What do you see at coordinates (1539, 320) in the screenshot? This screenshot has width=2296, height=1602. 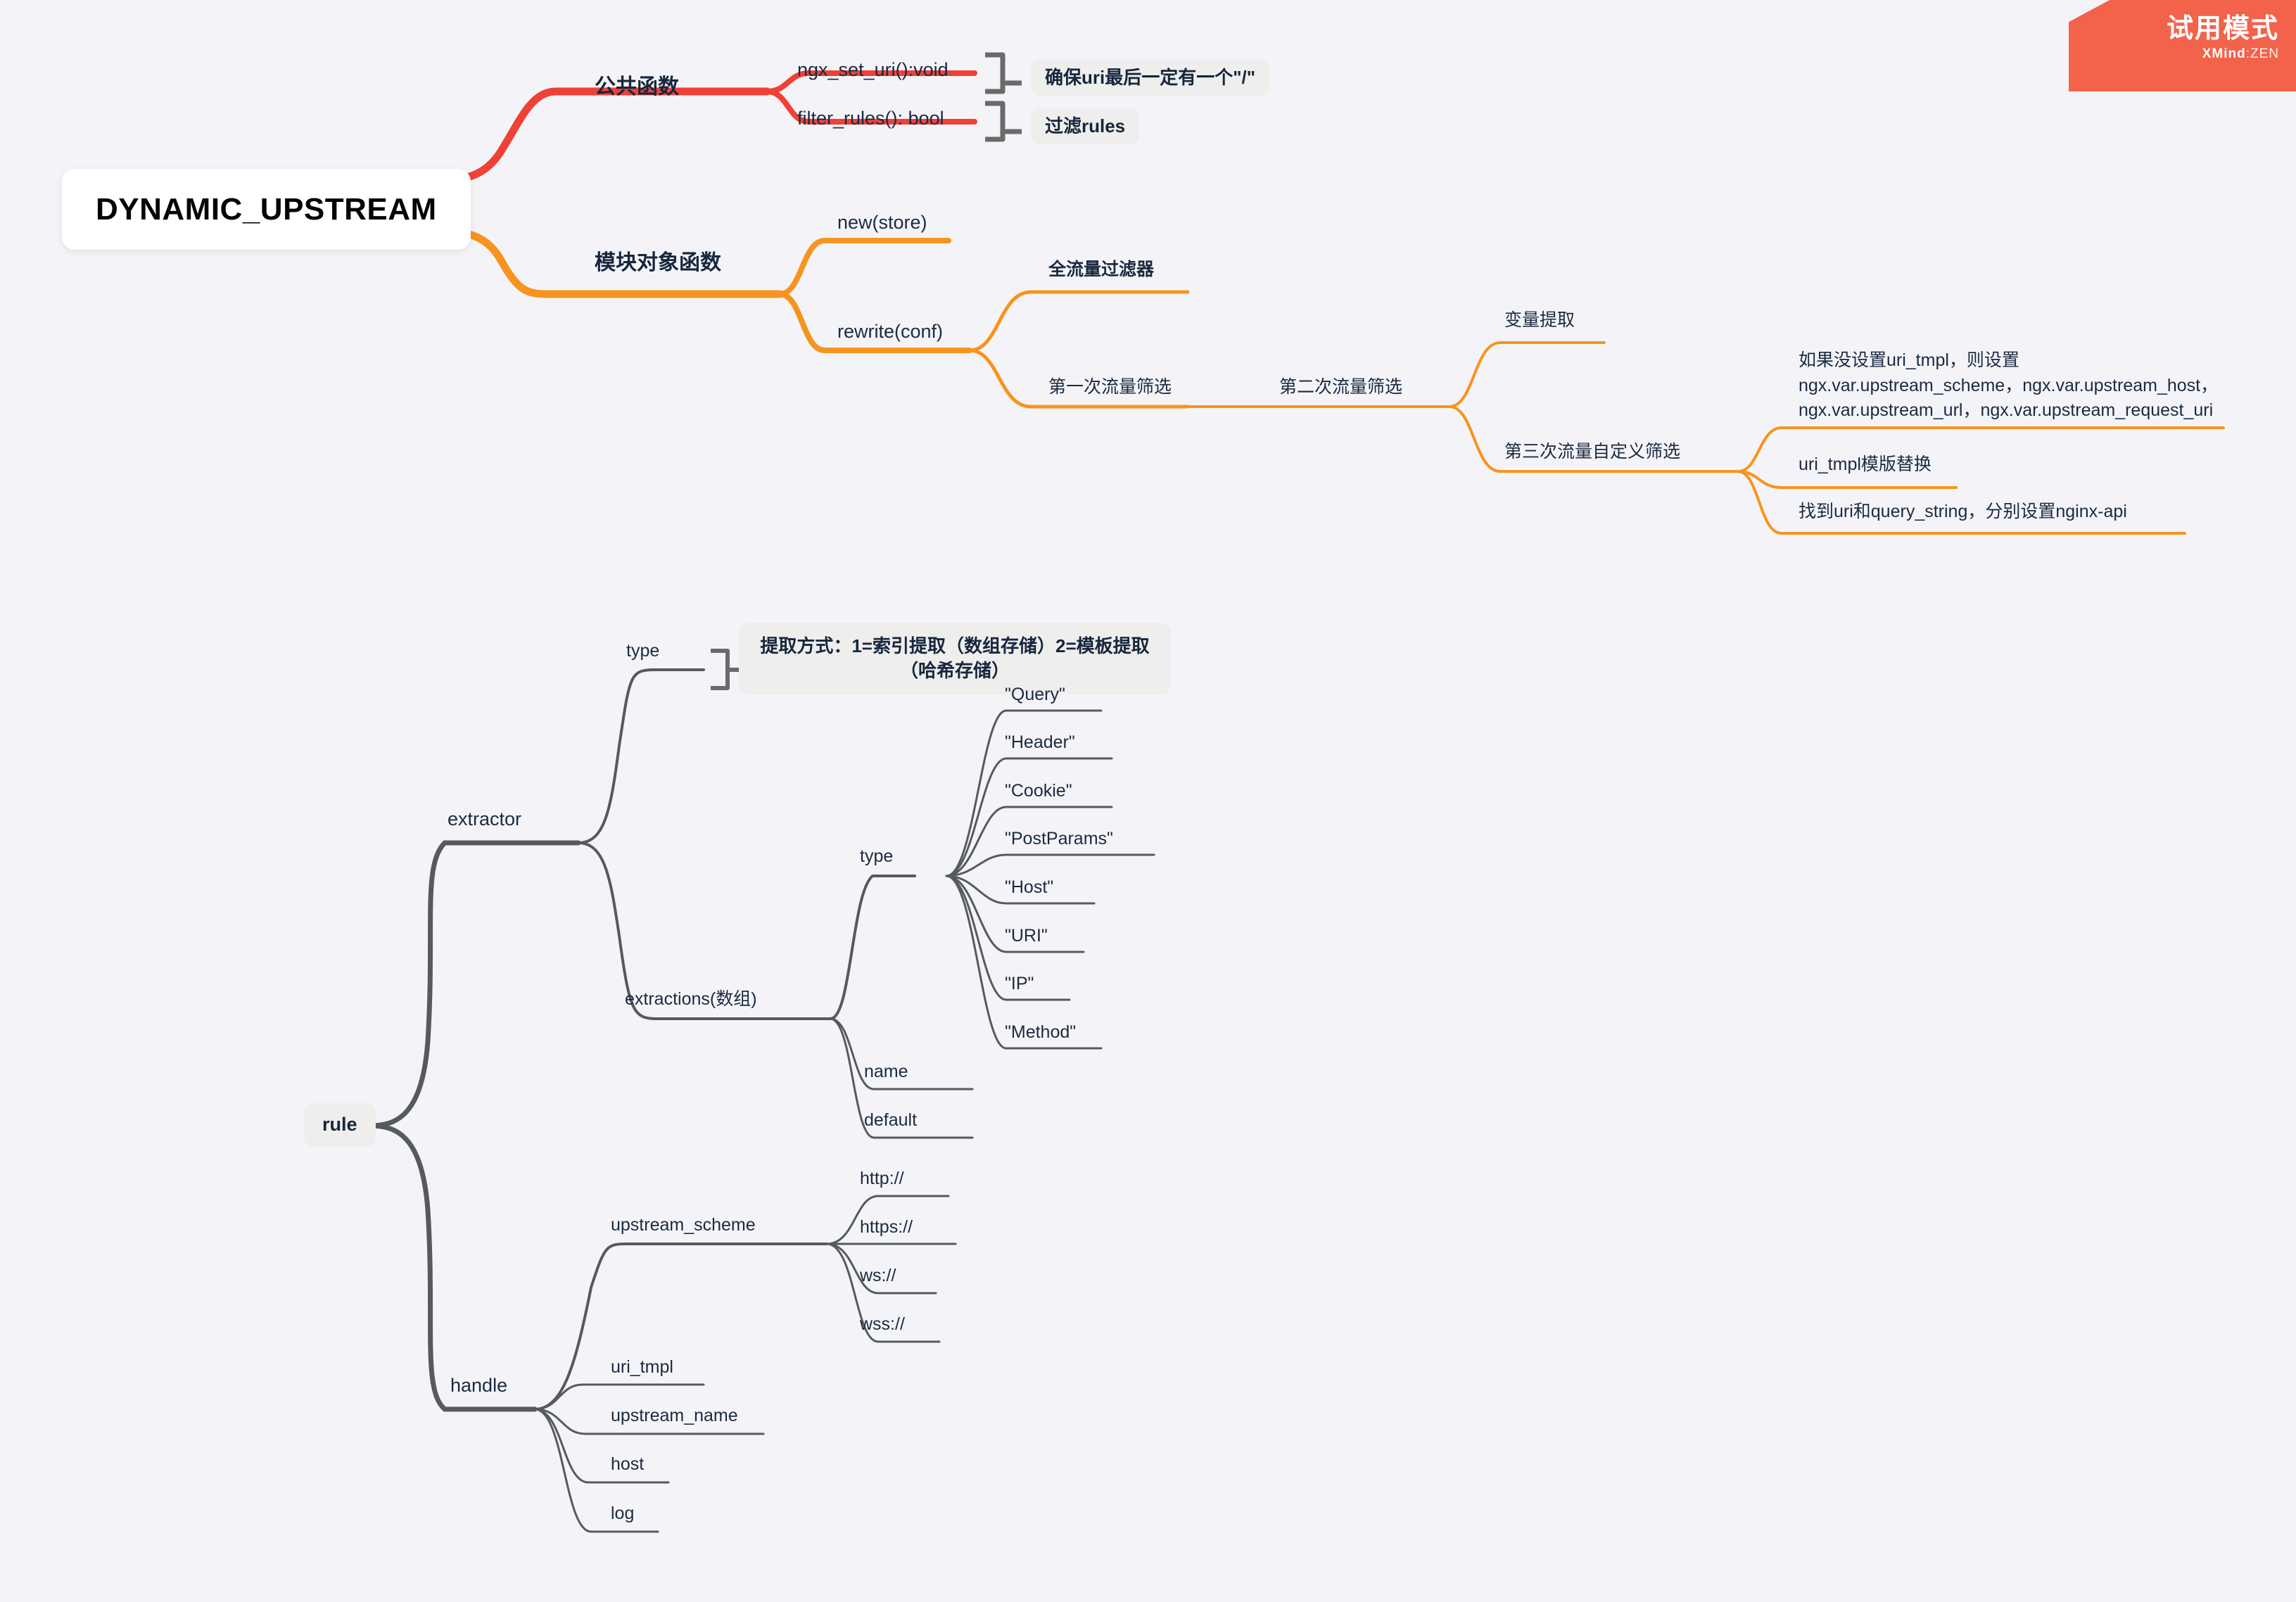 I see `topic-variable-extraction: 变量提取` at bounding box center [1539, 320].